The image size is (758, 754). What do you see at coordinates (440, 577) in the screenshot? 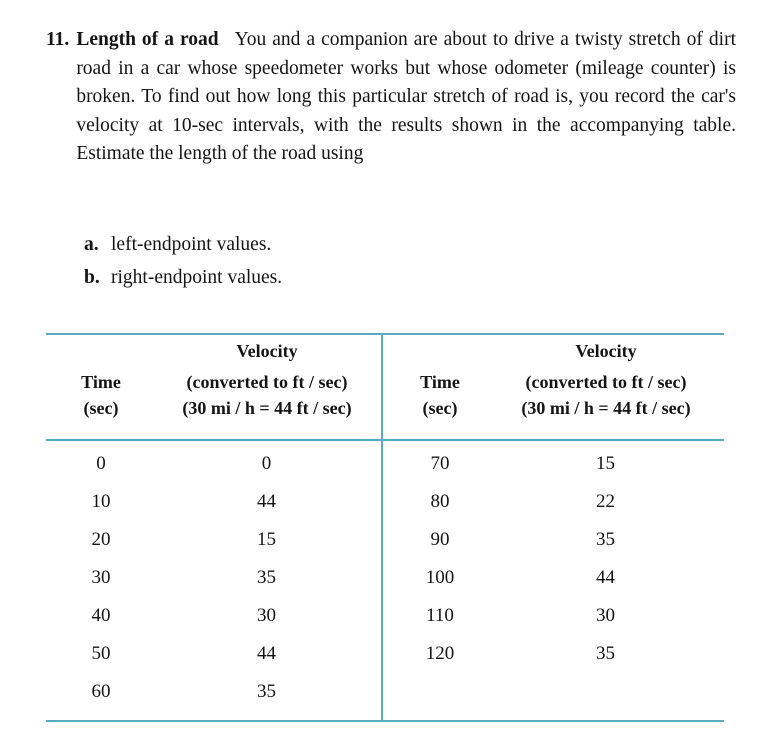
I see `cell-time: 100` at bounding box center [440, 577].